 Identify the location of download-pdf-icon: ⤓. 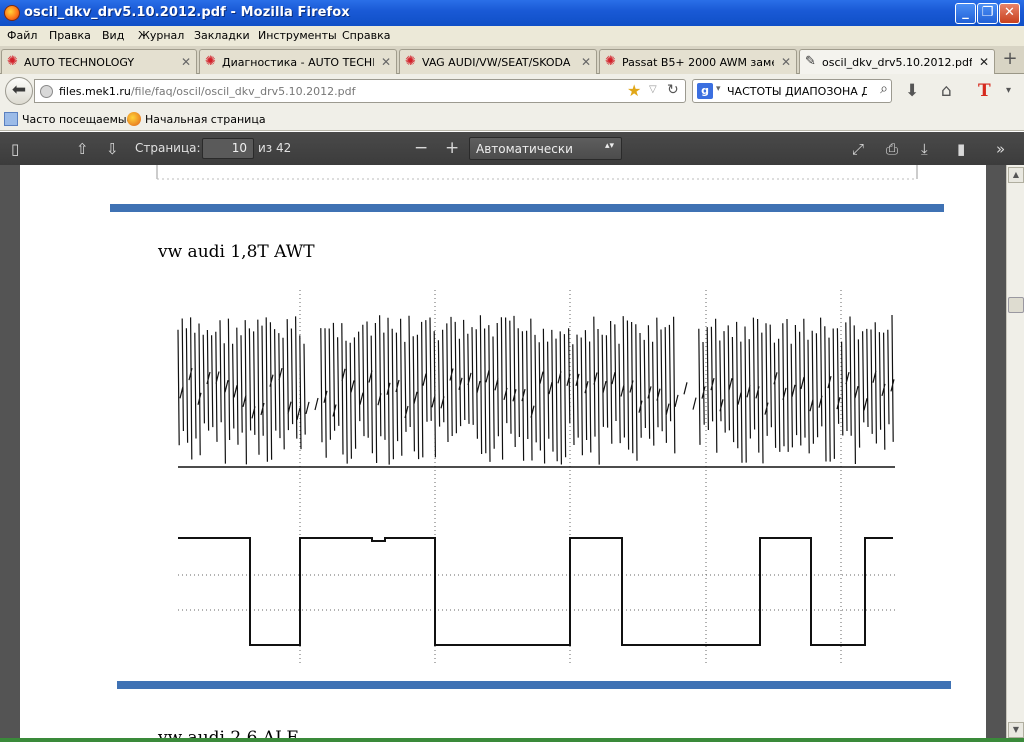
(924, 149).